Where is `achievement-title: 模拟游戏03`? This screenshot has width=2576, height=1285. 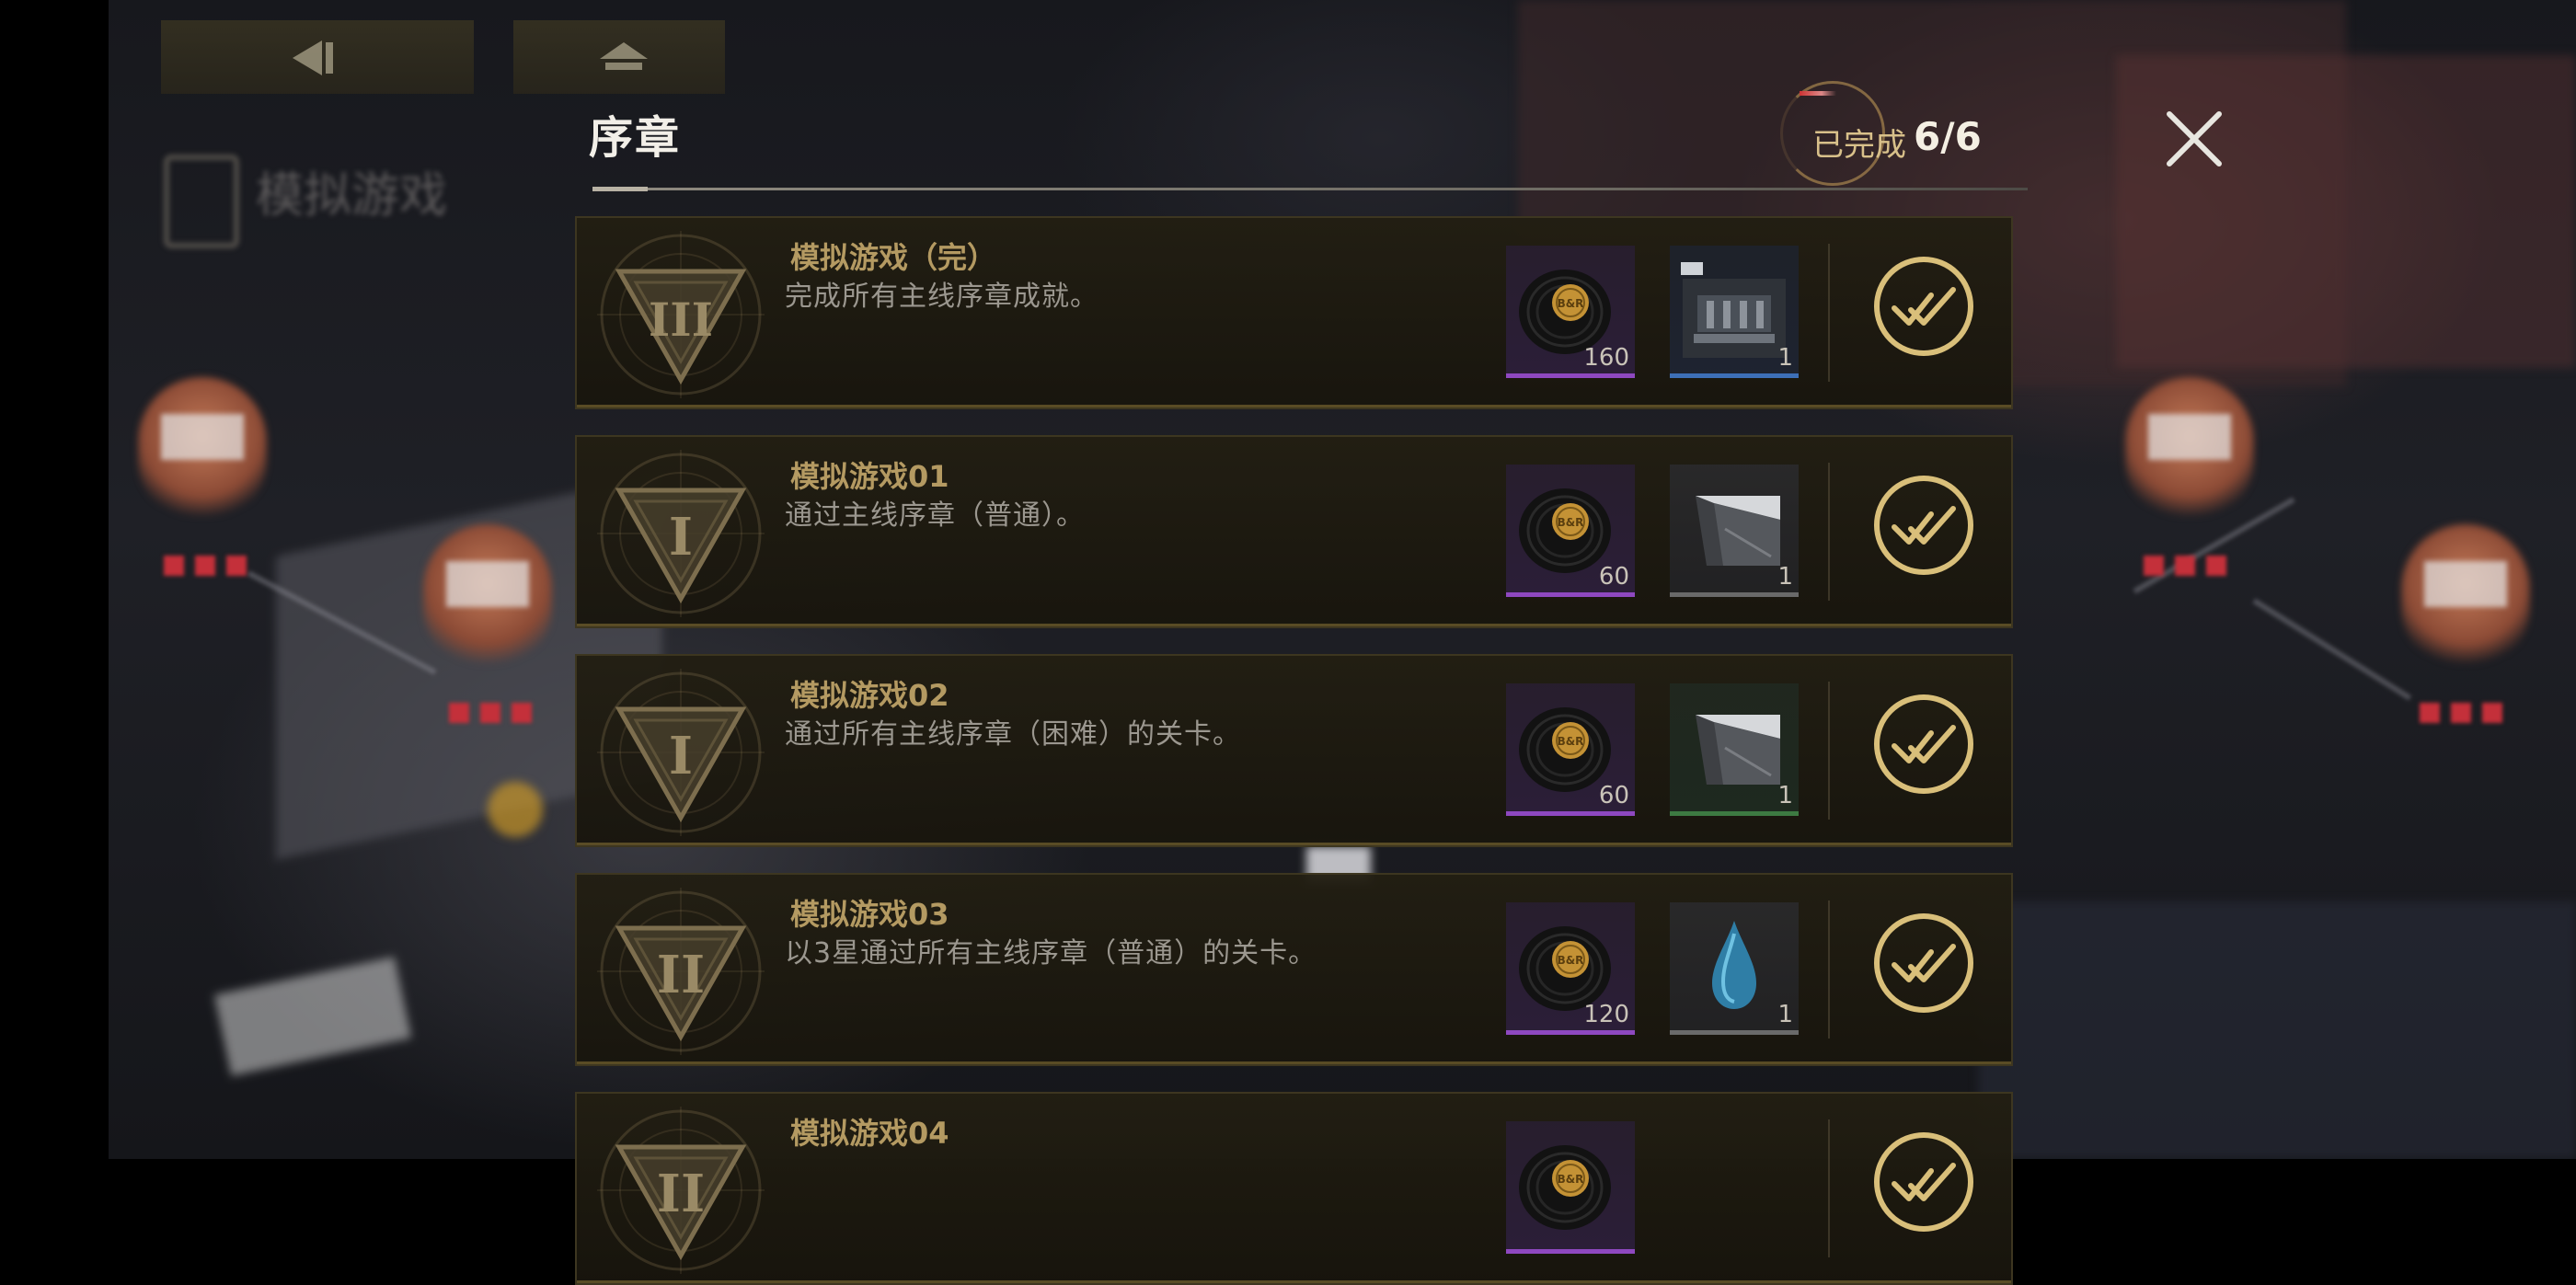
achievement-title: 模拟游戏03 is located at coordinates (869, 914).